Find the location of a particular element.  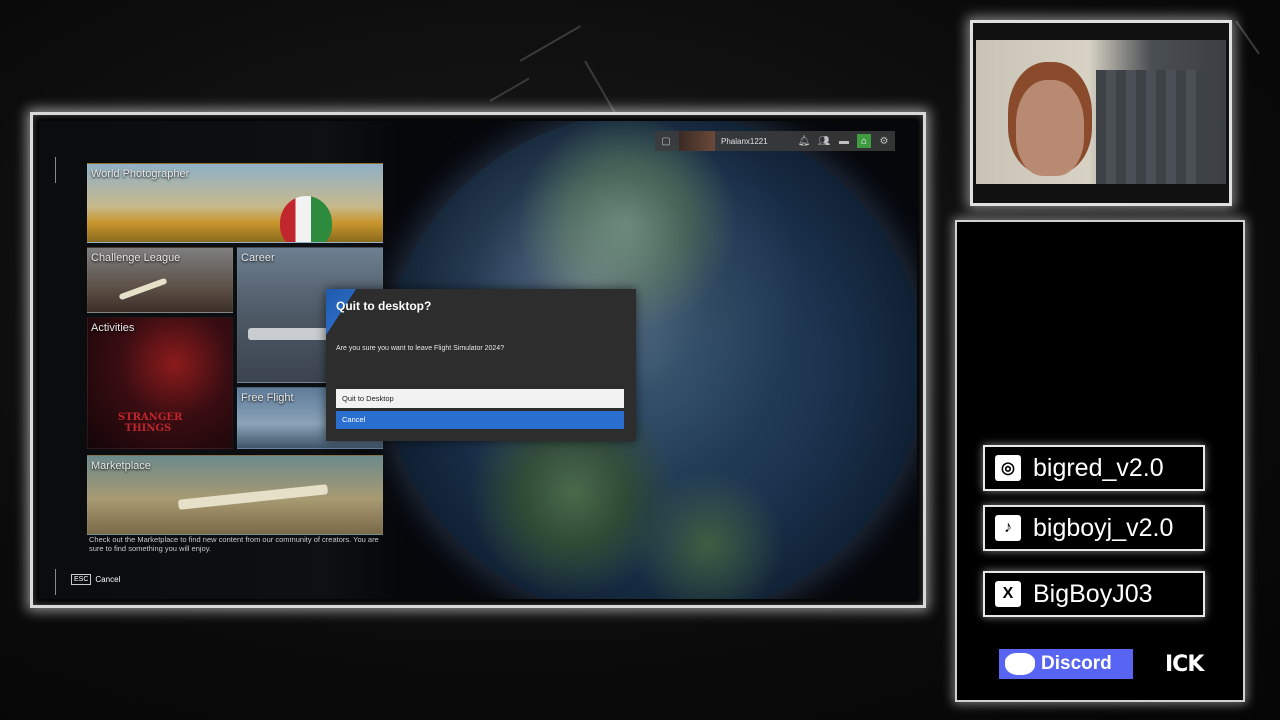

quit-to-desktop-button: Quit to Desktop is located at coordinates (480, 398).